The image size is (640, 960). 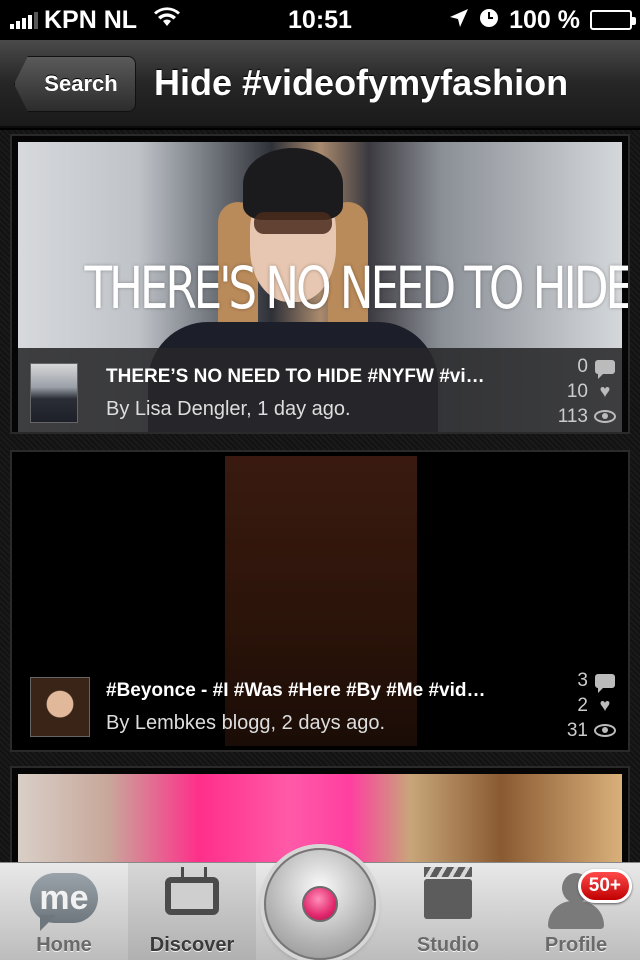 What do you see at coordinates (576, 366) in the screenshot?
I see `comment-count: 0` at bounding box center [576, 366].